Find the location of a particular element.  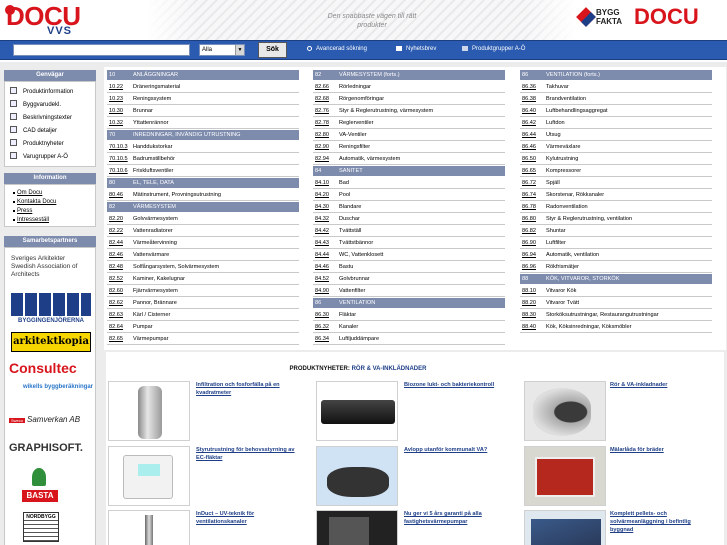

category-code-link: 80.46 is located at coordinates (116, 195).